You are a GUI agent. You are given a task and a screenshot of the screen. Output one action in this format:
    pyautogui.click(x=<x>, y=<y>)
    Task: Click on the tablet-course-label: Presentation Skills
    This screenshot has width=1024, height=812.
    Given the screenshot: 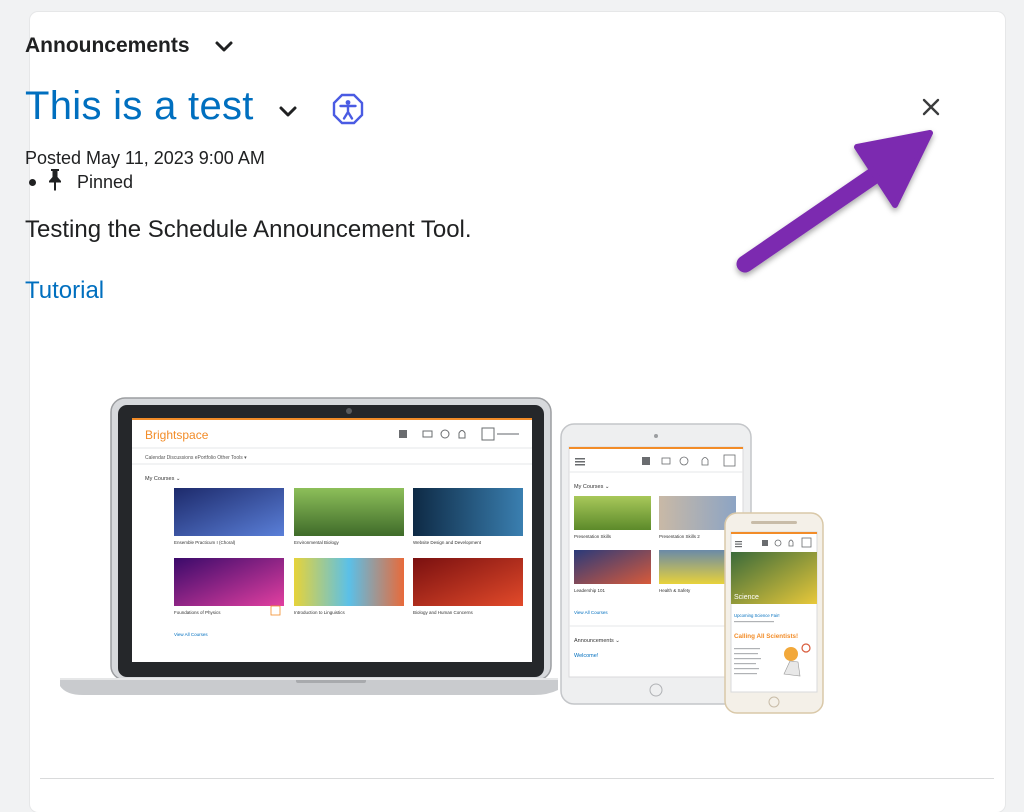 What is the action you would take?
    pyautogui.click(x=593, y=536)
    